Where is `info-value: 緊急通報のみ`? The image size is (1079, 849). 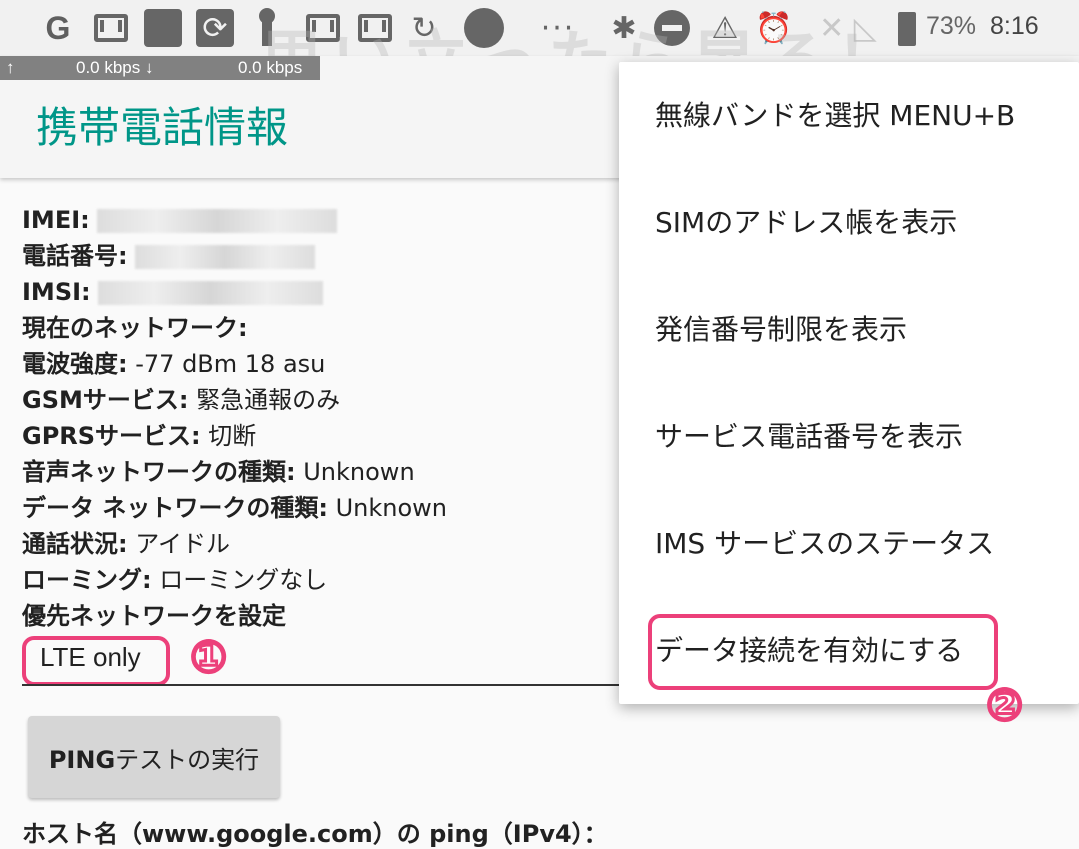
info-value: 緊急通報のみ is located at coordinates (264, 400).